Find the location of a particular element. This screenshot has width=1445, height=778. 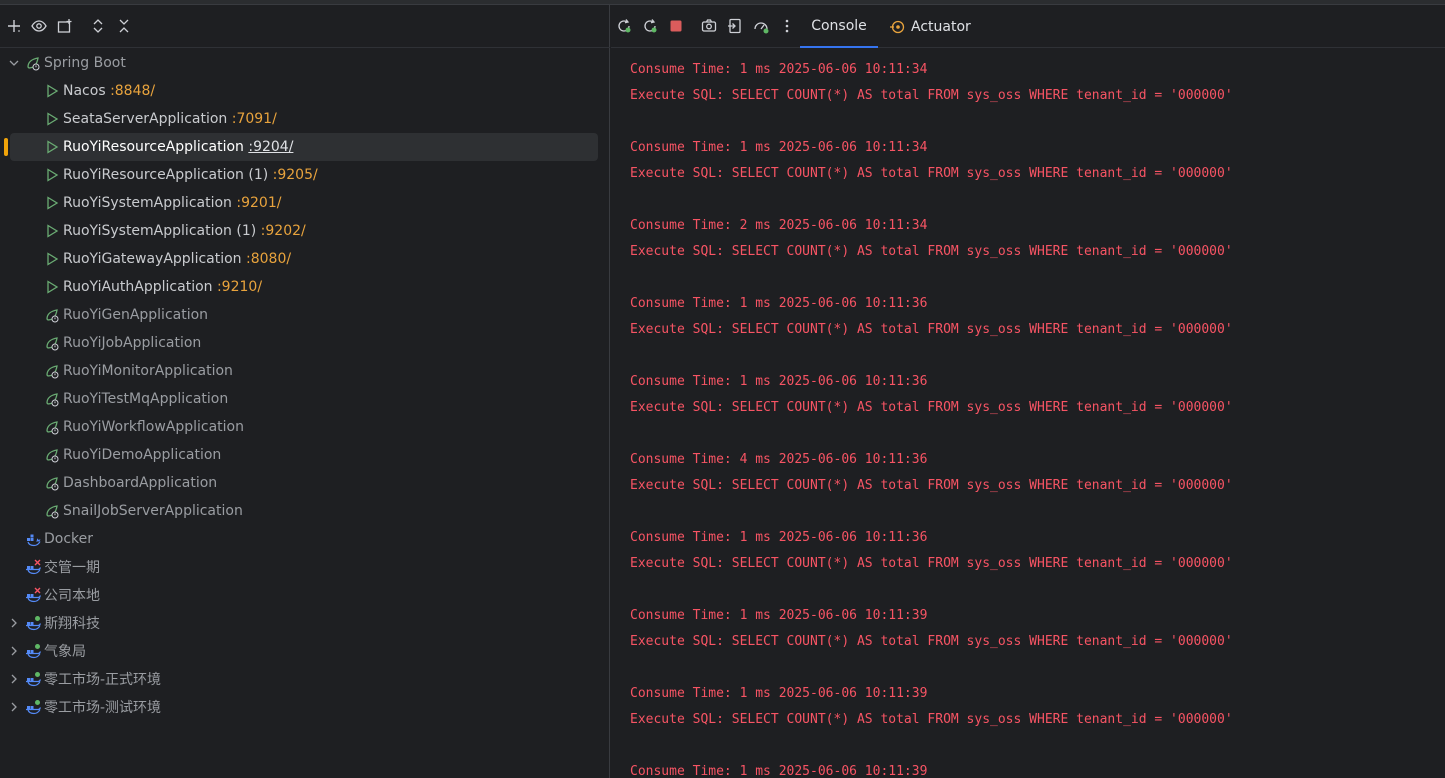

service-row-stopped: SnailJobServerApplication is located at coordinates (305, 511).